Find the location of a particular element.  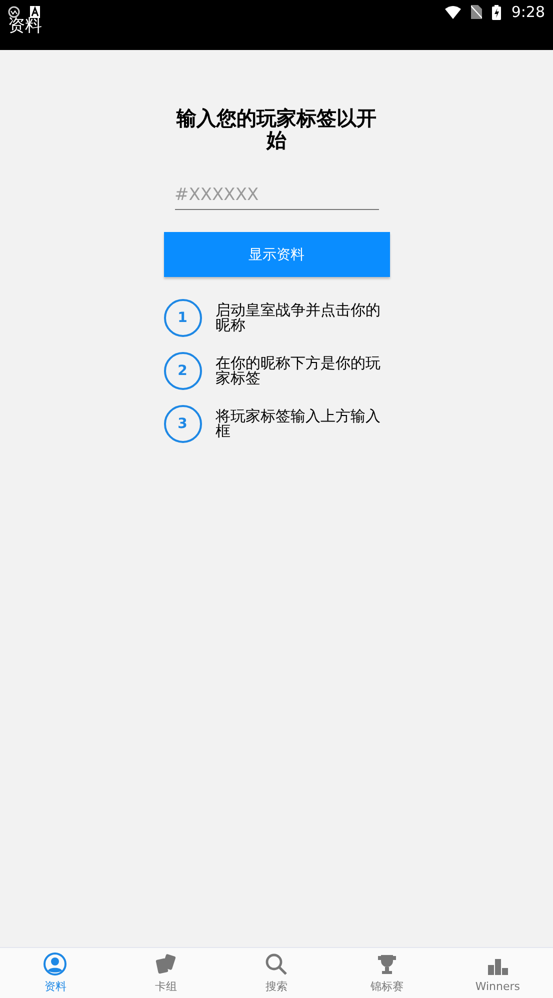

no-sim-icon is located at coordinates (476, 12).